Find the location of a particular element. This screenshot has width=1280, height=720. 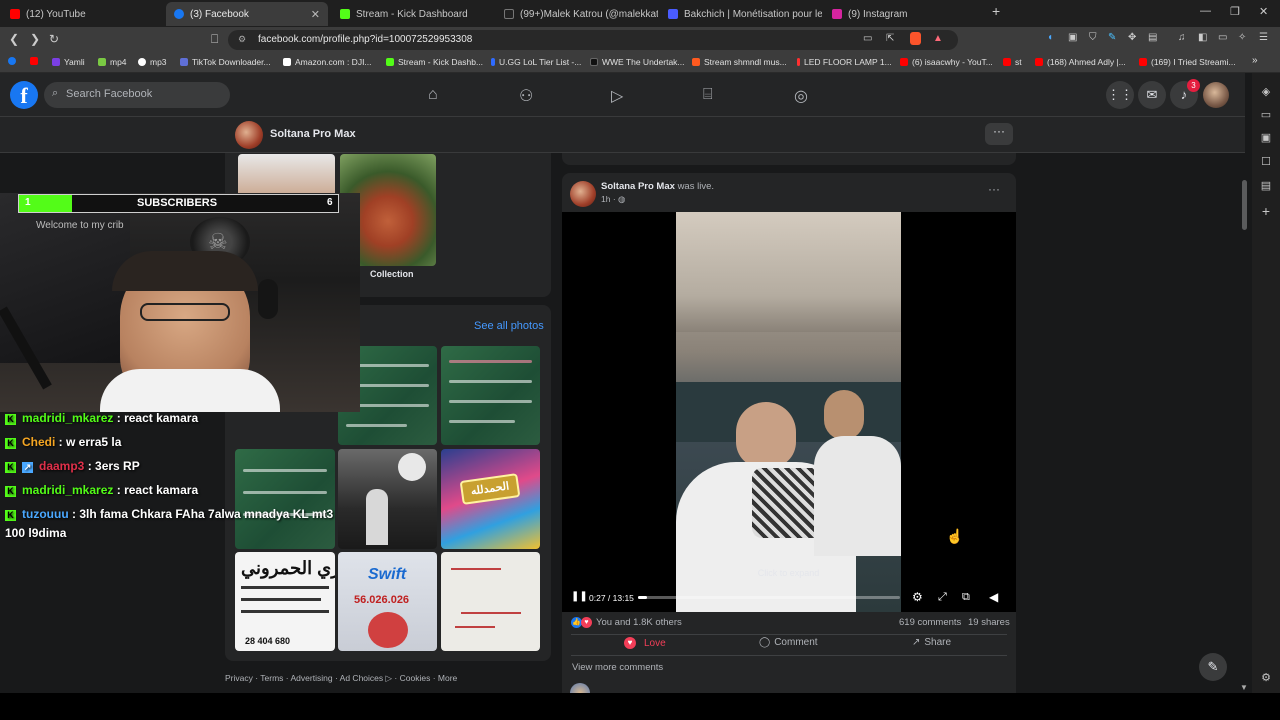

extension-icon: ✎ is located at coordinates (1112, 37).